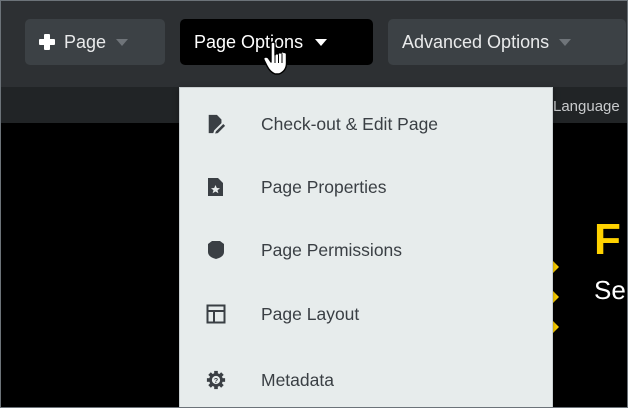 The image size is (628, 408). What do you see at coordinates (586, 106) in the screenshot?
I see `language-selector: Language` at bounding box center [586, 106].